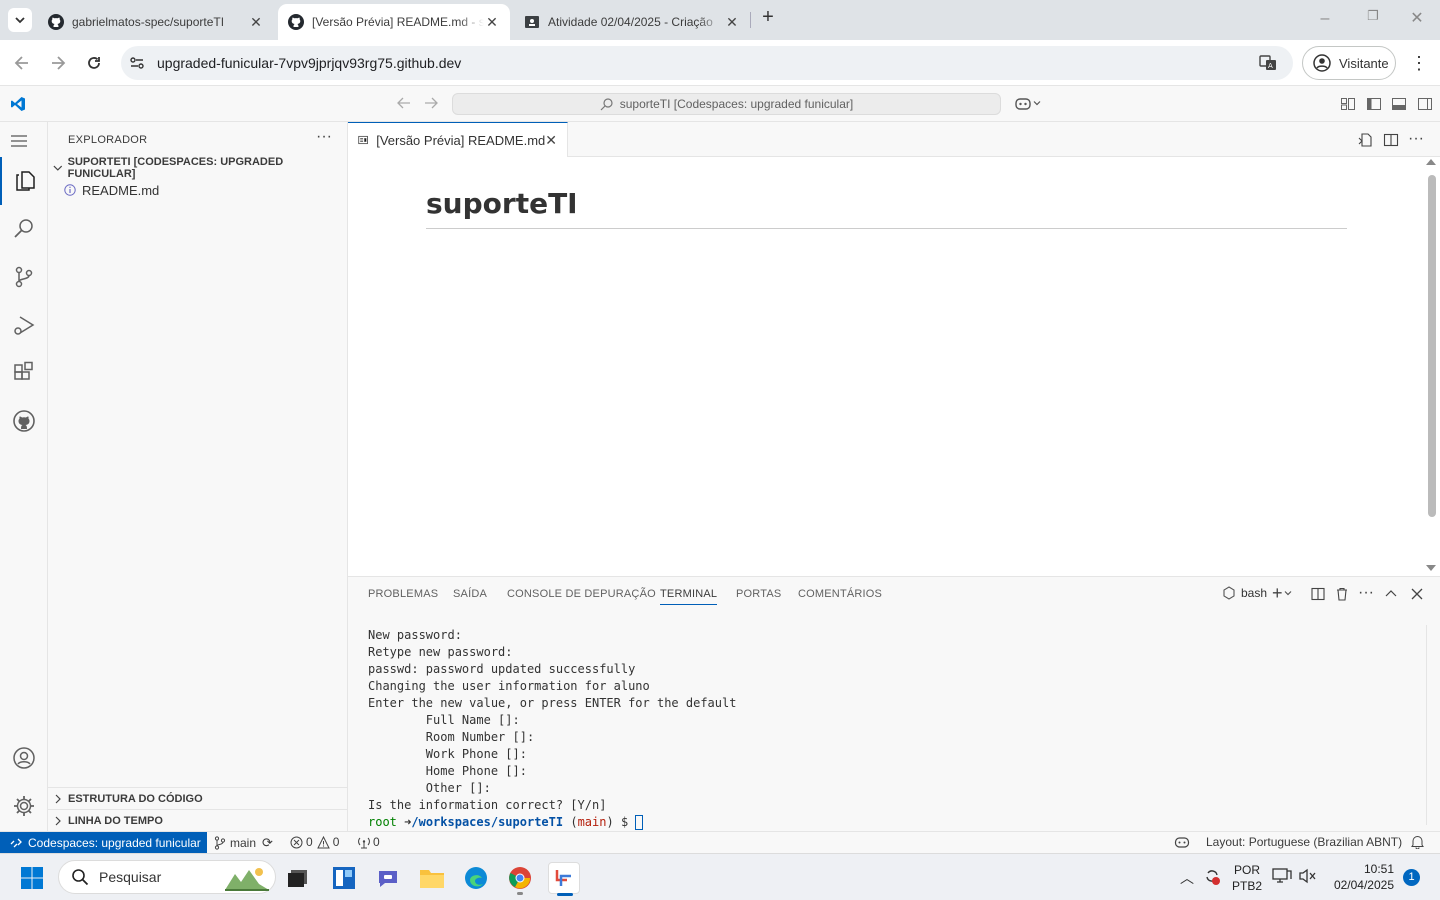 Image resolution: width=1440 pixels, height=900 pixels. What do you see at coordinates (94, 63) in the screenshot?
I see `reload-button` at bounding box center [94, 63].